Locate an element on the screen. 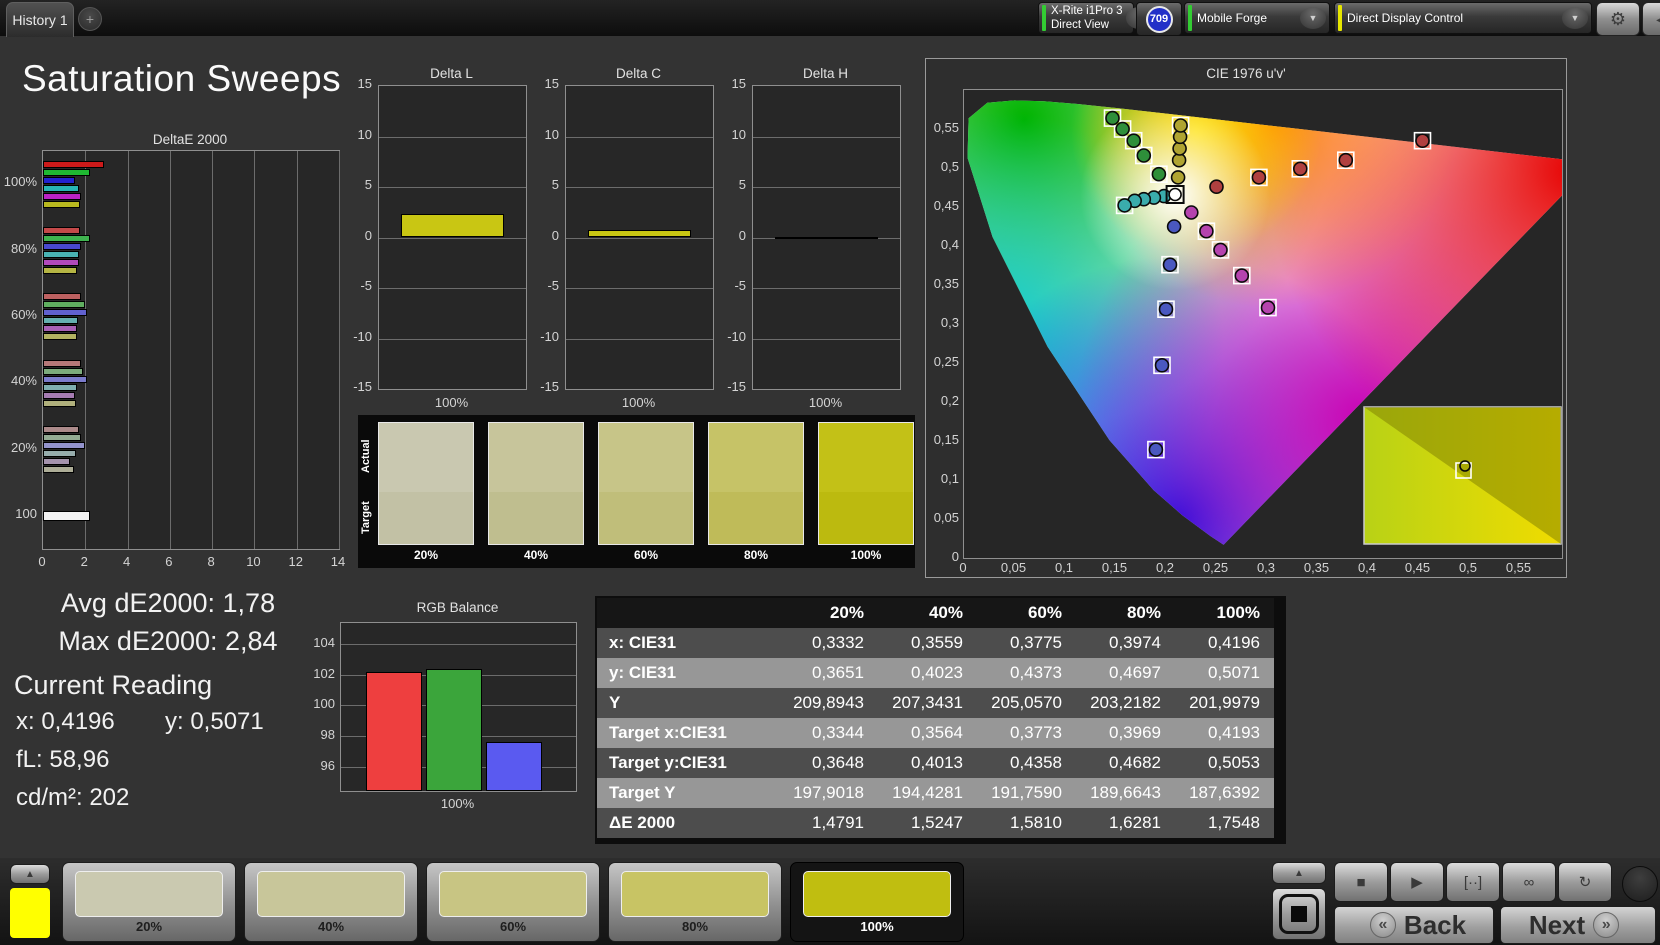 This screenshot has height=945, width=1660. transport-refresh-button: ↻ is located at coordinates (1585, 882).